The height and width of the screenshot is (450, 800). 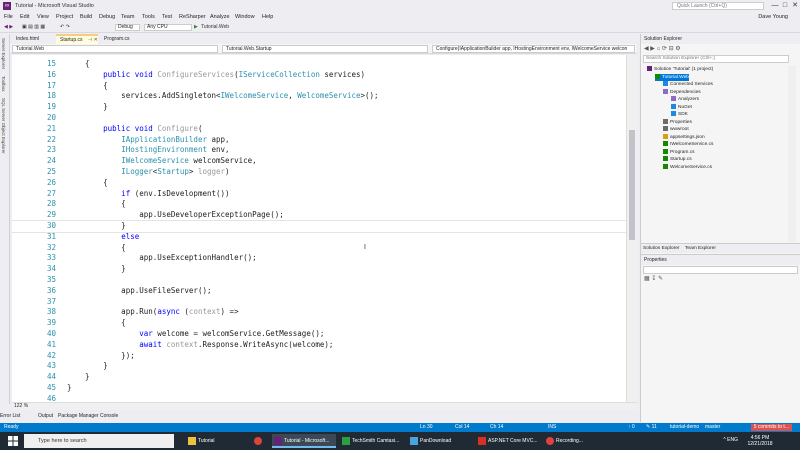 What do you see at coordinates (168, 27) in the screenshot?
I see `platform-dropdown: Any CPU` at bounding box center [168, 27].